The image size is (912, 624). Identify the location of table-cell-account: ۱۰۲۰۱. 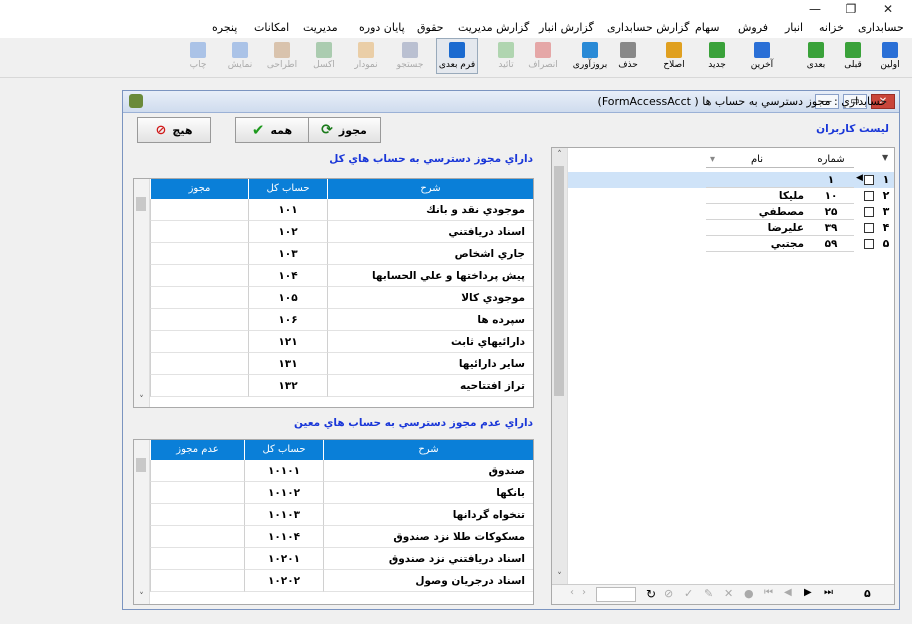
(283, 559).